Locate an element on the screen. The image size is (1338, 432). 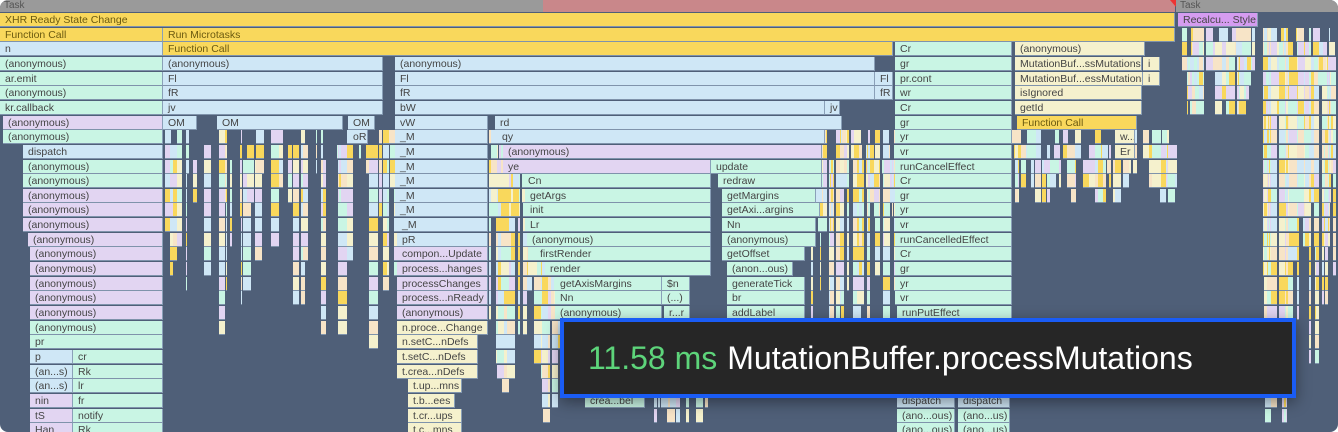
flame-block: ye is located at coordinates (607, 166).